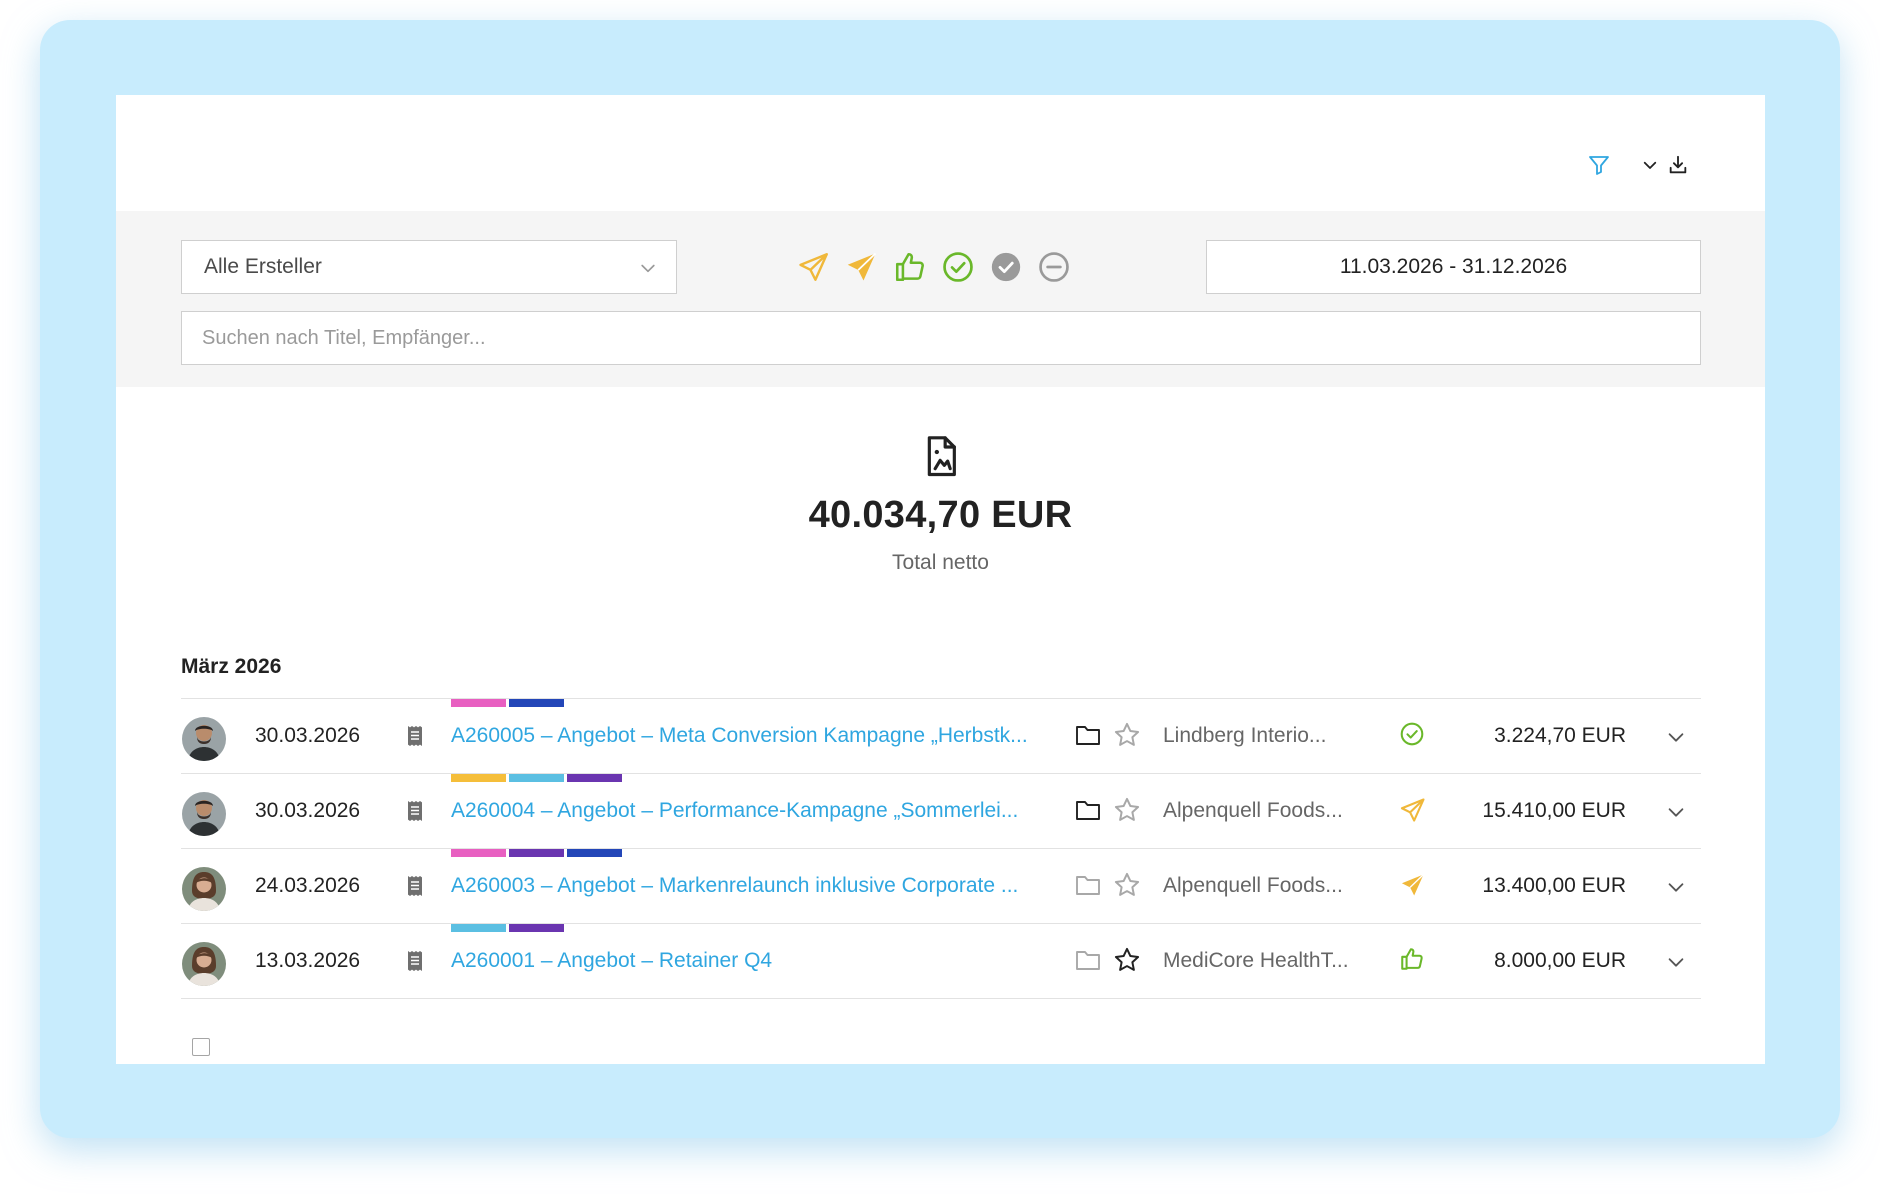 This screenshot has width=1880, height=1199. I want to click on offer-date: 24.03.2026, so click(308, 885).